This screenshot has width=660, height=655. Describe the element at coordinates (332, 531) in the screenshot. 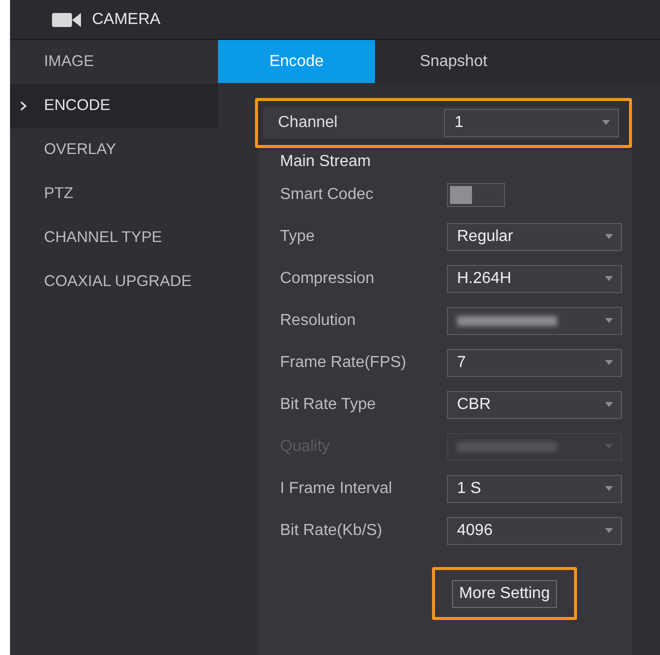

I see `field-label: Bit Rate(Kb/S)` at that location.